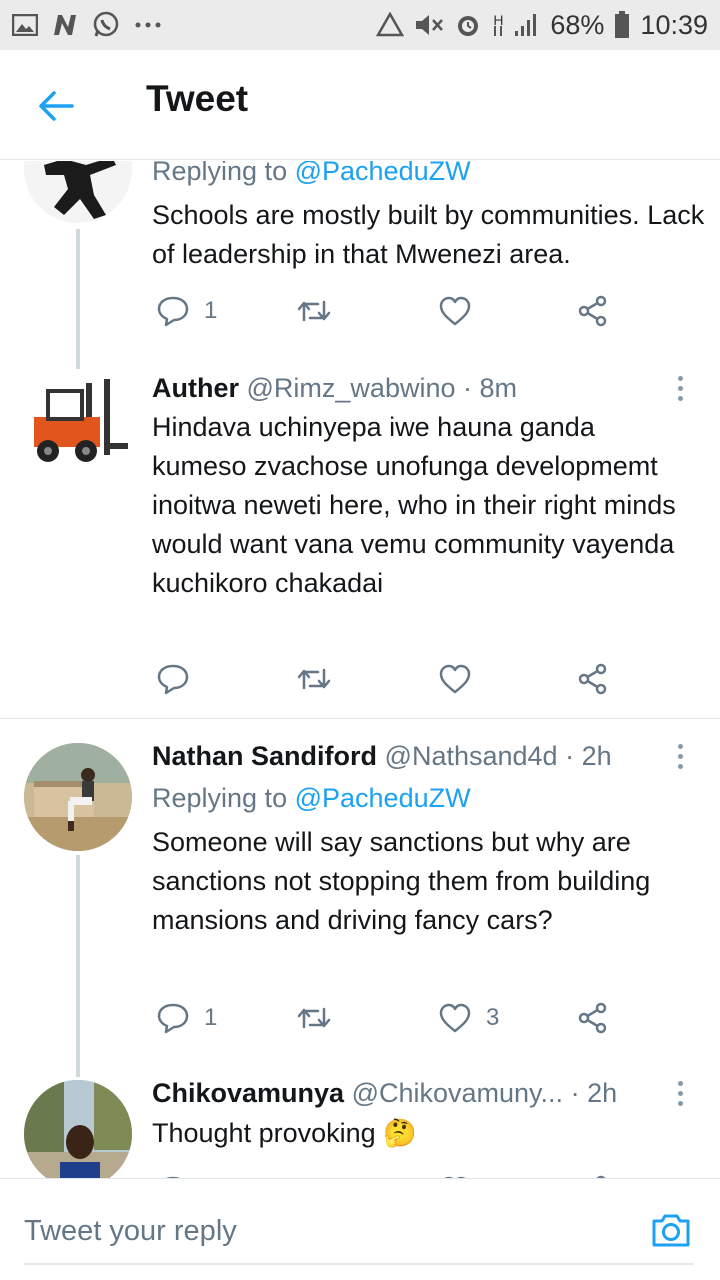 This screenshot has height=1280, width=720. Describe the element at coordinates (382, 756) in the screenshot. I see `tweet-meta: Nathan Sandiford @Nathsand4d · 2h` at that location.